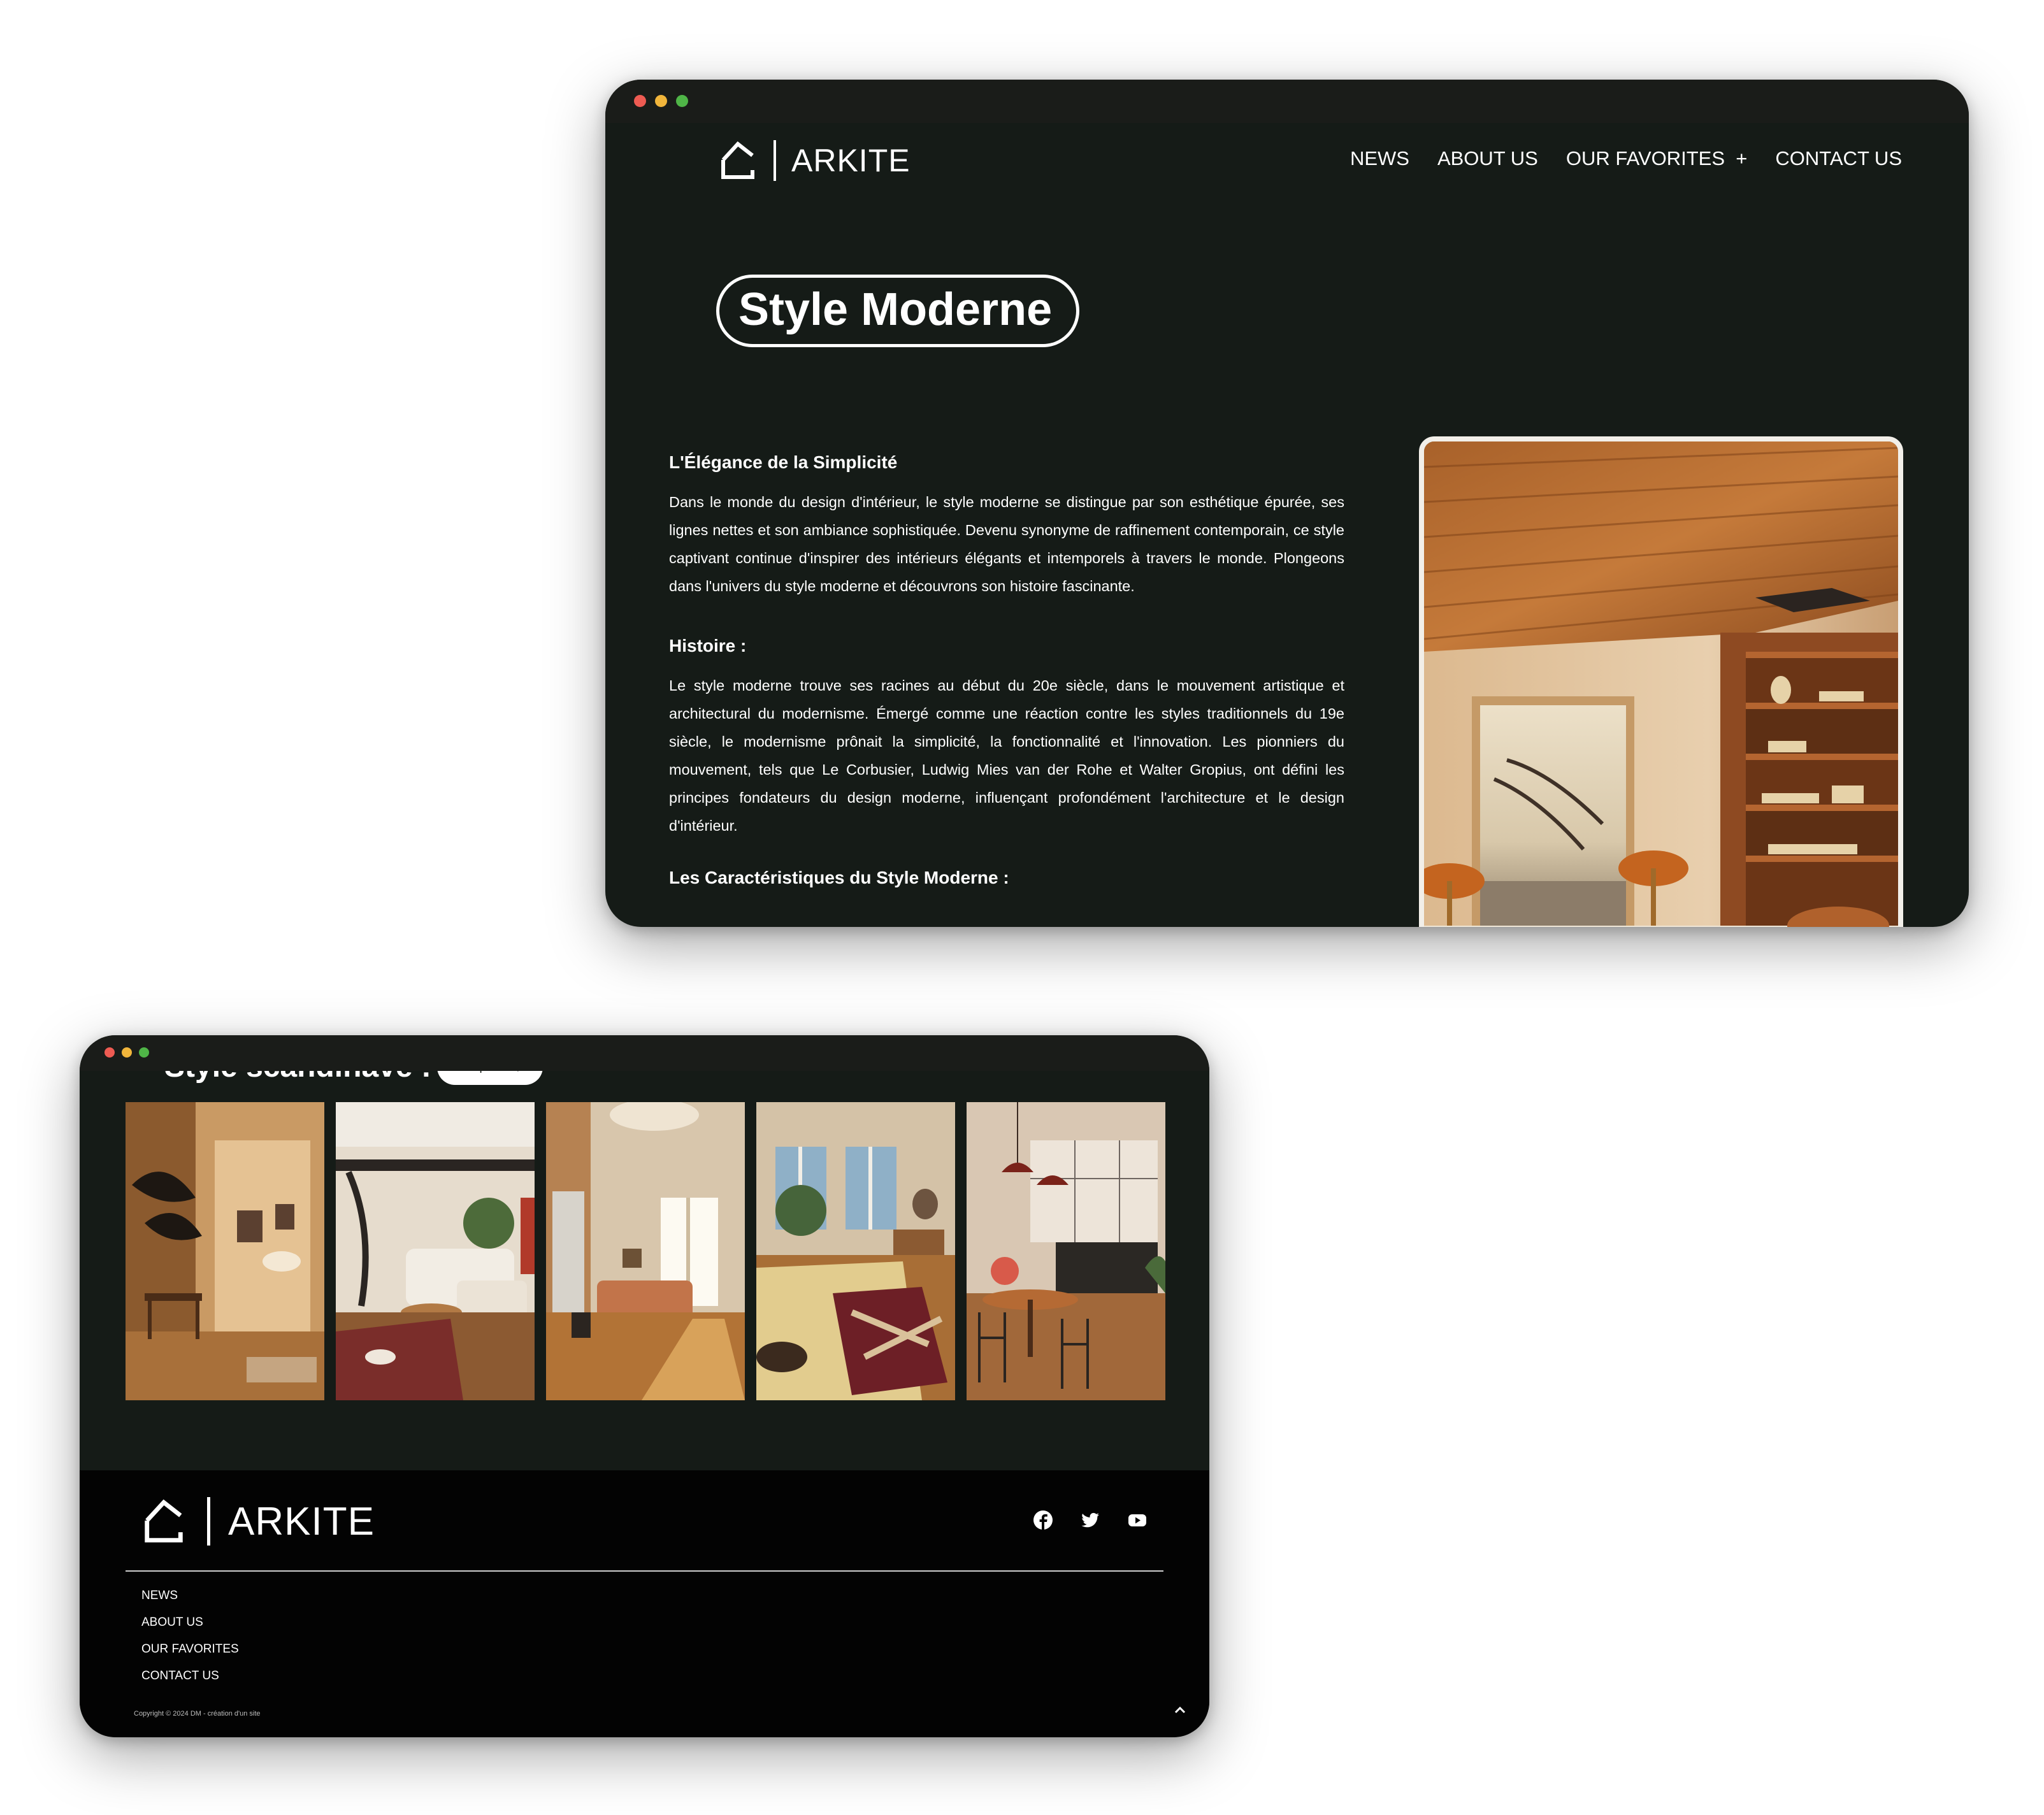 Image resolution: width=2044 pixels, height=1815 pixels. I want to click on white-sofa-living-room-photo, so click(436, 1251).